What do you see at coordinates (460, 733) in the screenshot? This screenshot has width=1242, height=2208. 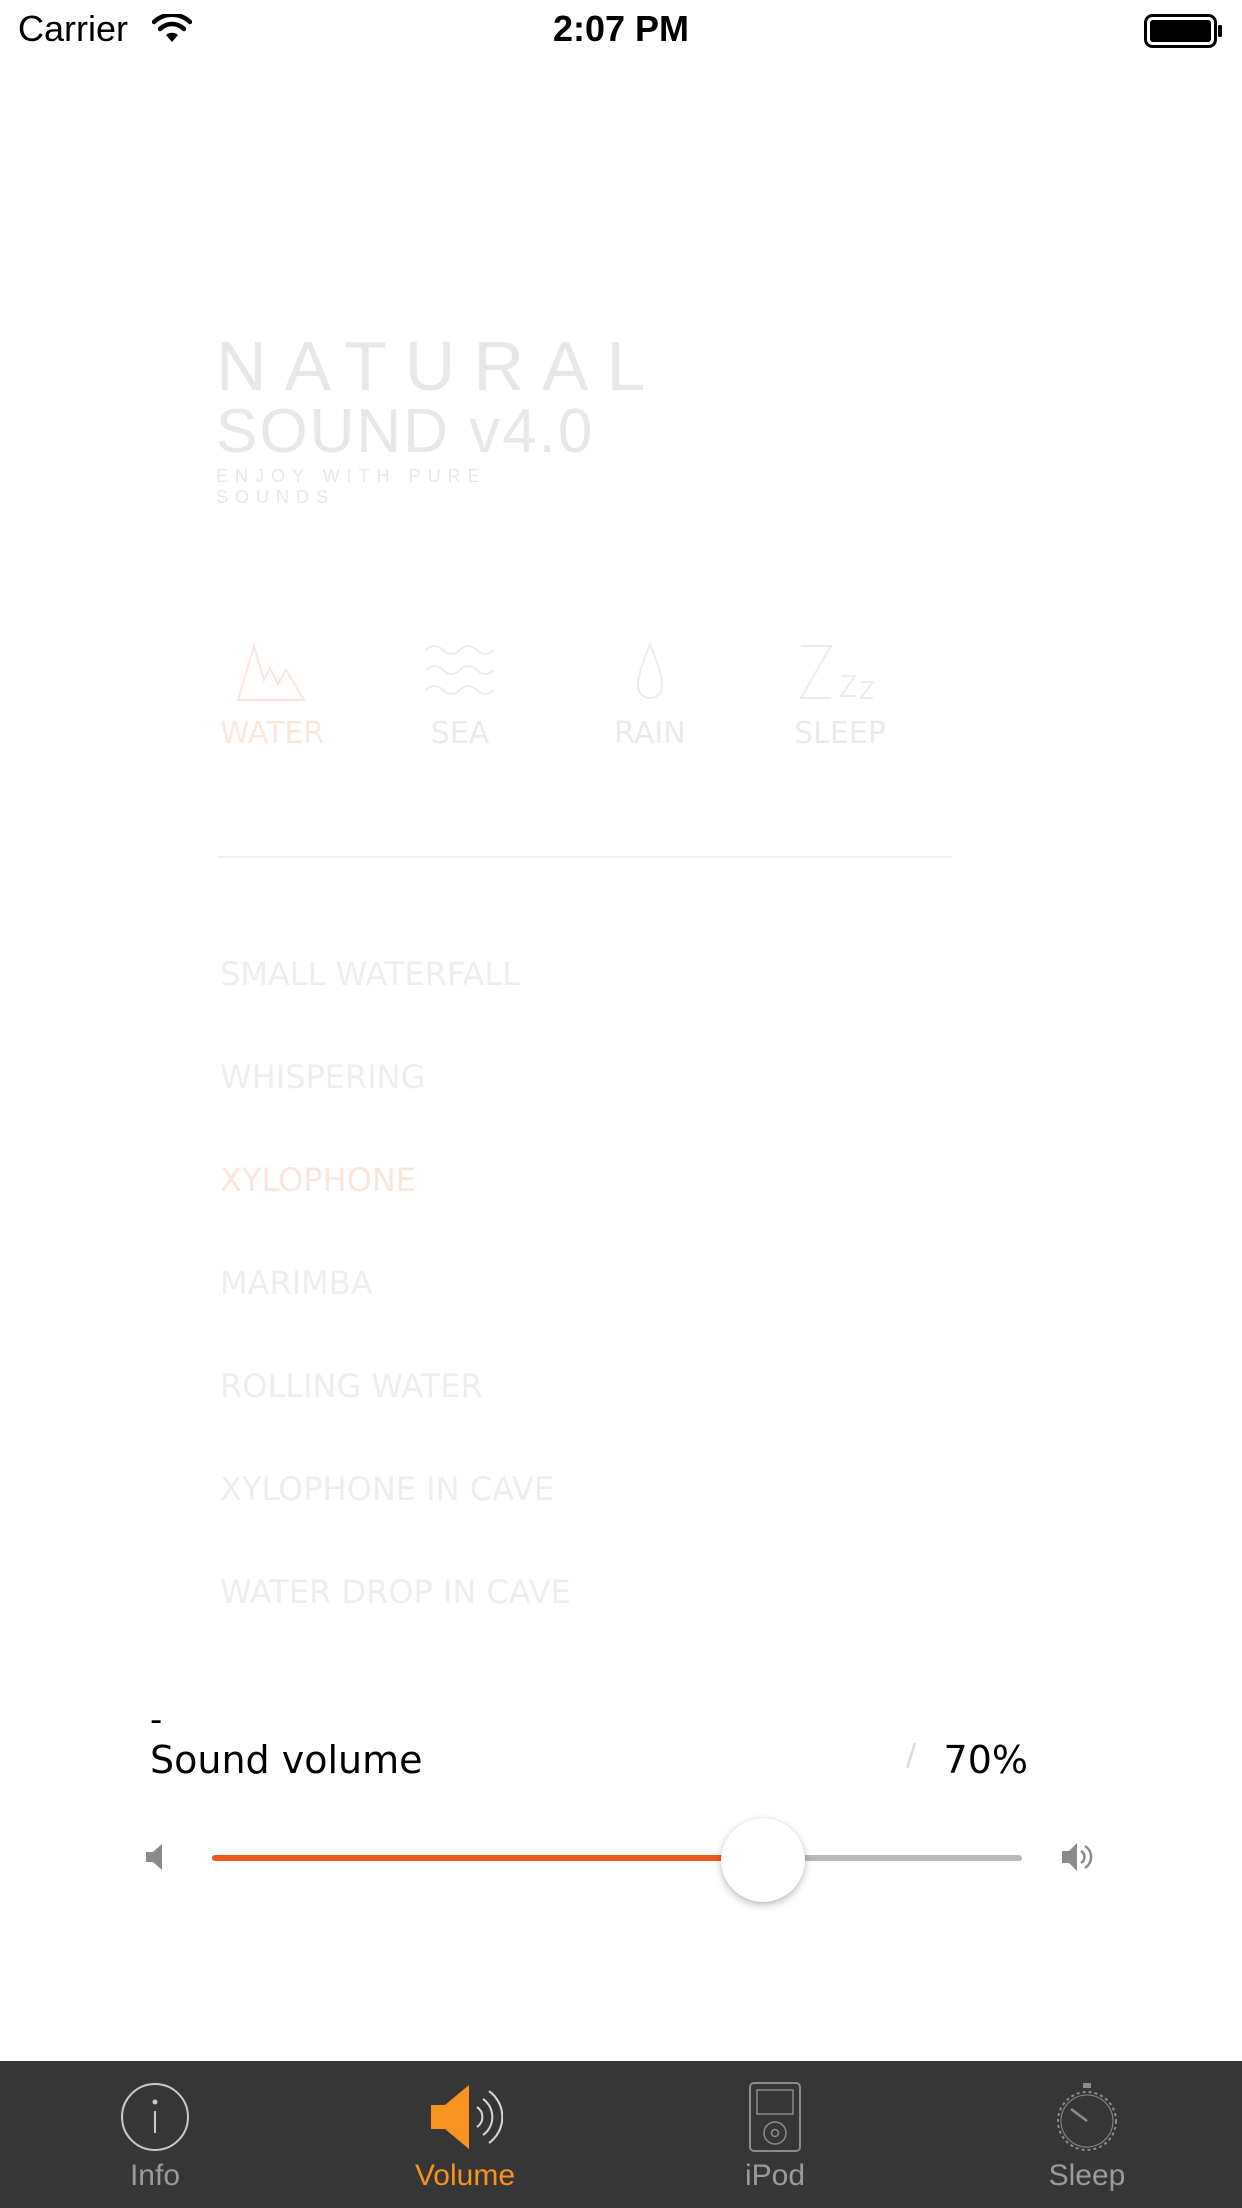 I see `category-label: SEA` at bounding box center [460, 733].